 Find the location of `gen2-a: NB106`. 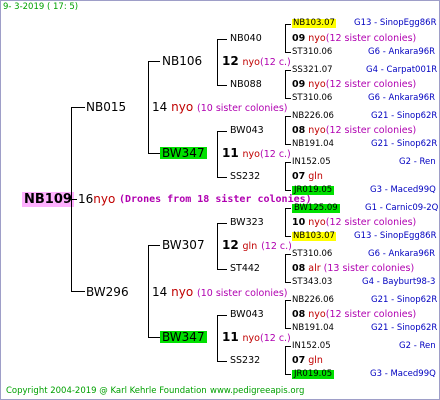

gen2-a: NB106 is located at coordinates (182, 61).